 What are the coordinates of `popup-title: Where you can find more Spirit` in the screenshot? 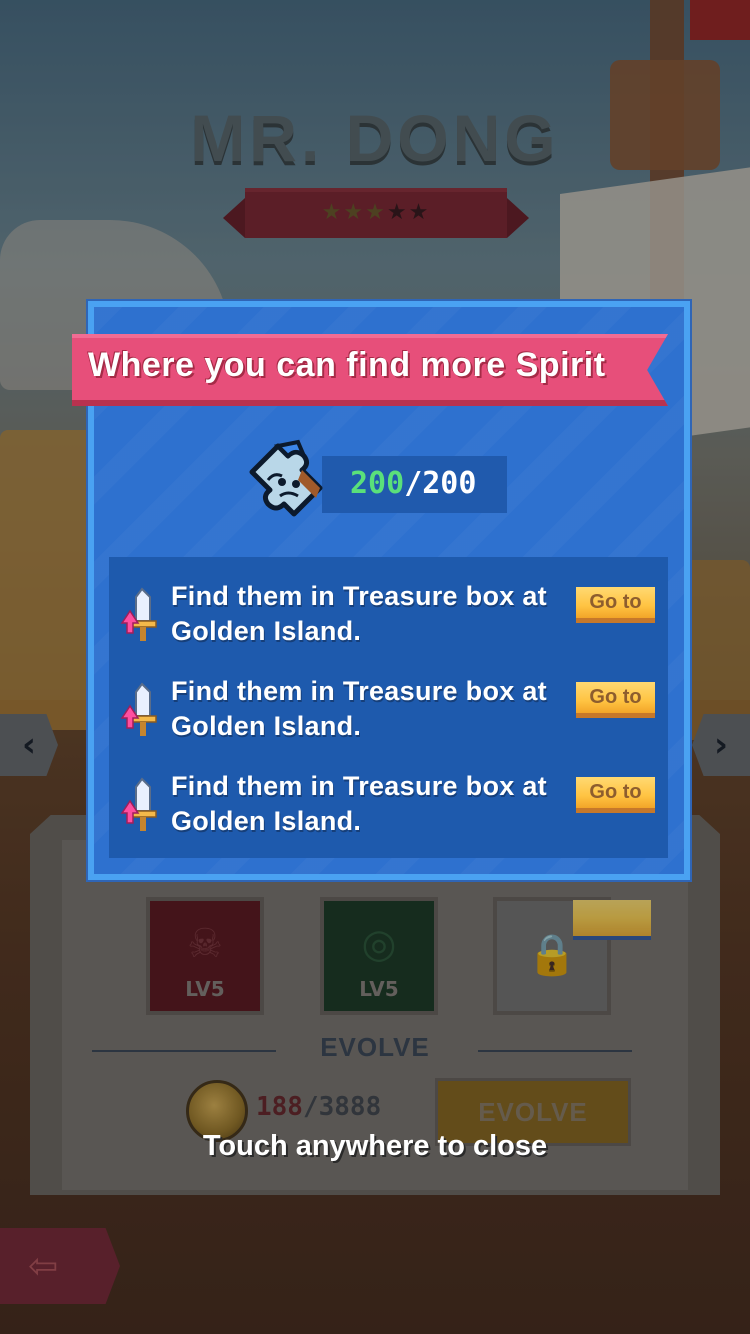 It's located at (347, 365).